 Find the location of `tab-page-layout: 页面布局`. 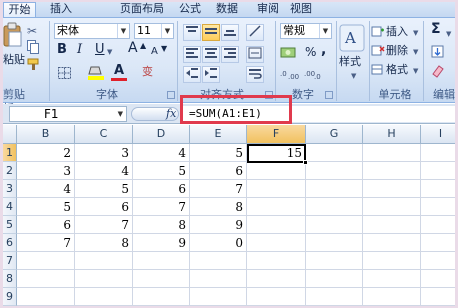

tab-page-layout: 页面布局 is located at coordinates (142, 9).